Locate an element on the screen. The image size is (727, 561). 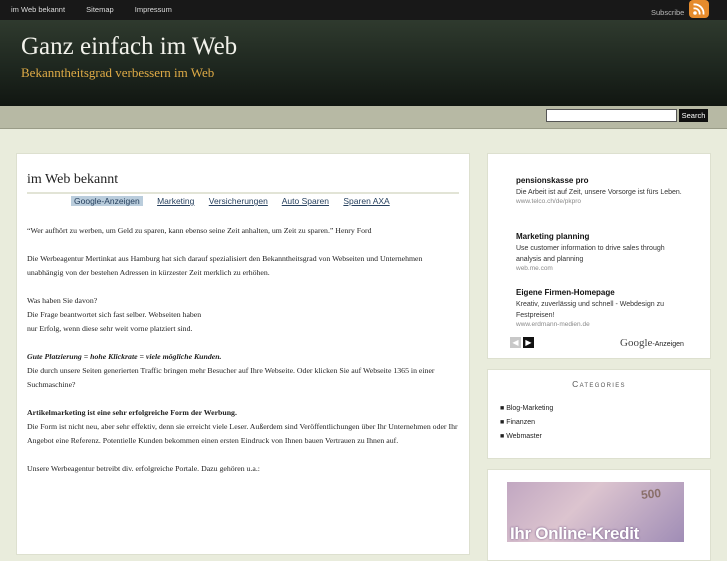
banner-widget: 500 Ihr Online-Kredit is located at coordinates (599, 515).